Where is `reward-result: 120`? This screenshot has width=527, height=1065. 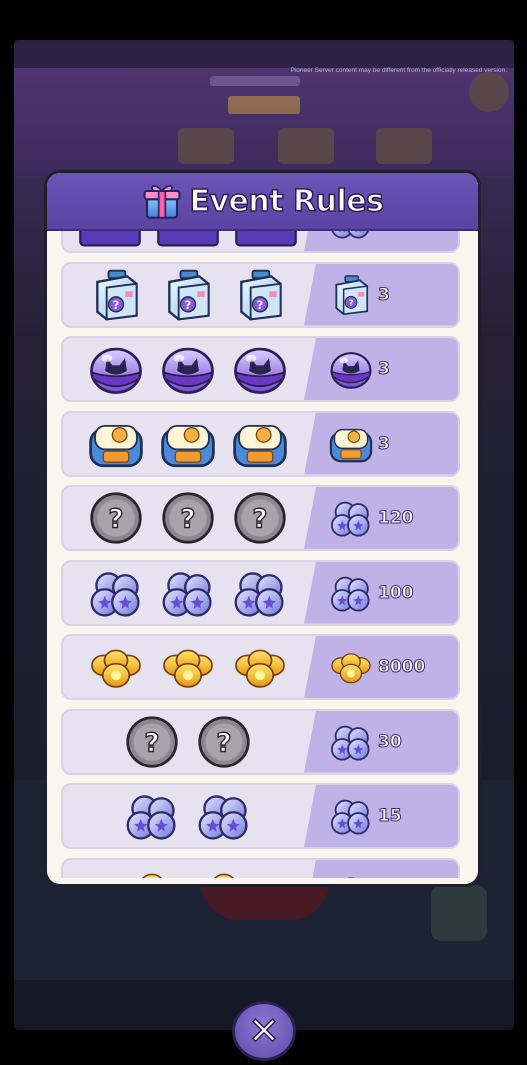 reward-result: 120 is located at coordinates (381, 518).